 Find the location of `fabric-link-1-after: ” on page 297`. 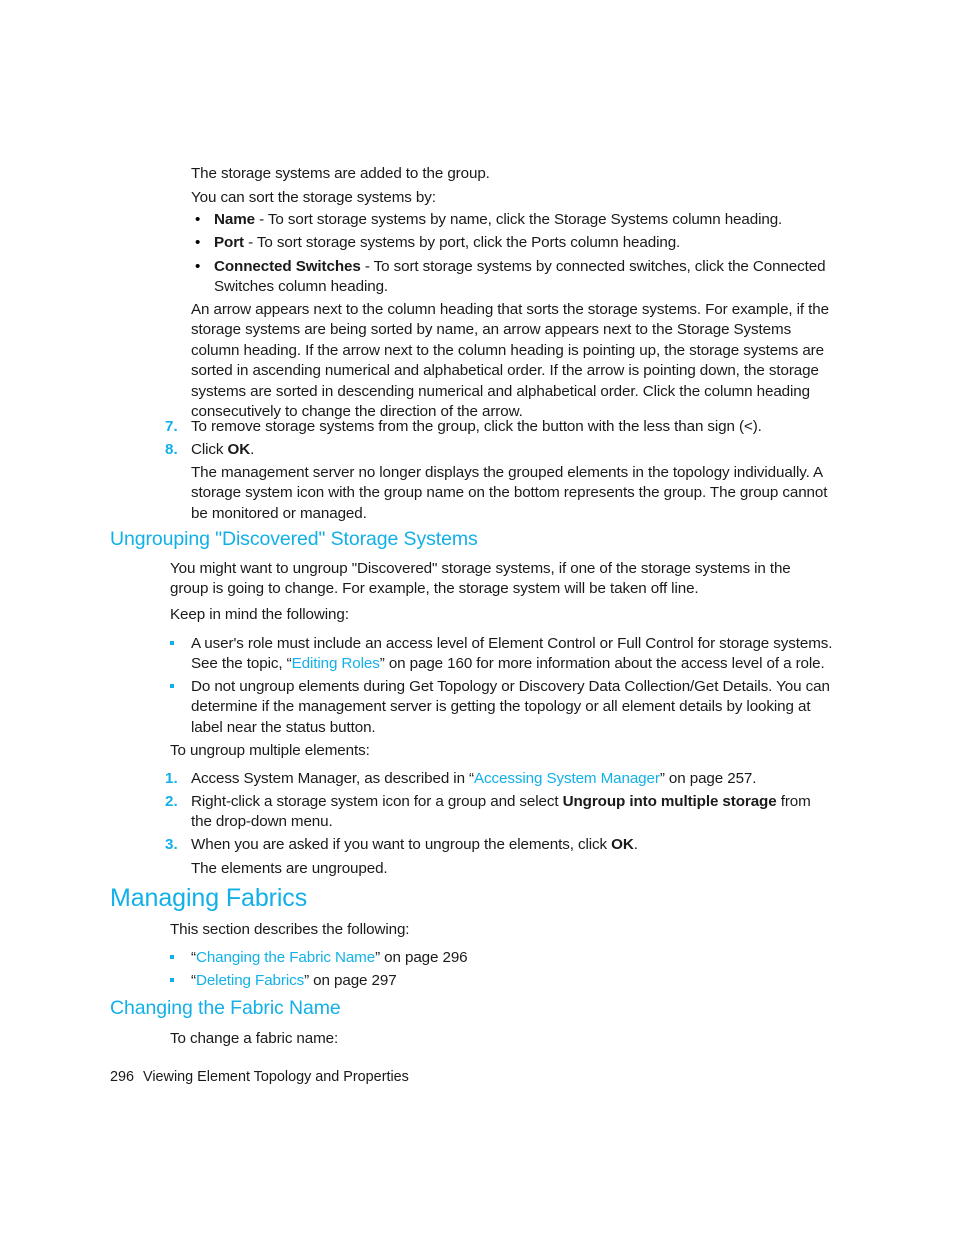

fabric-link-1-after: ” on page 297 is located at coordinates (350, 980).